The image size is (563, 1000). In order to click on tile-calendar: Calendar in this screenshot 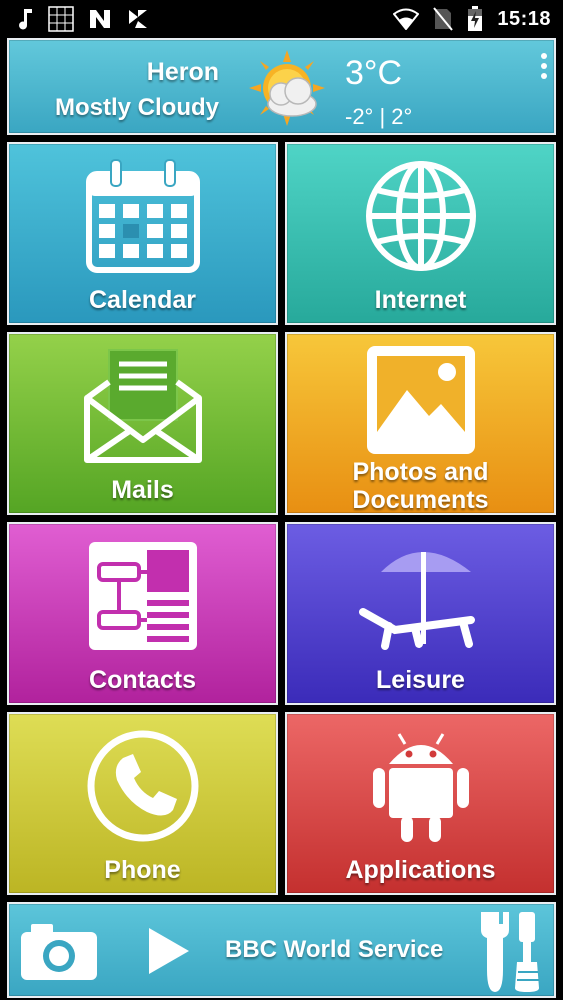, I will do `click(142, 233)`.